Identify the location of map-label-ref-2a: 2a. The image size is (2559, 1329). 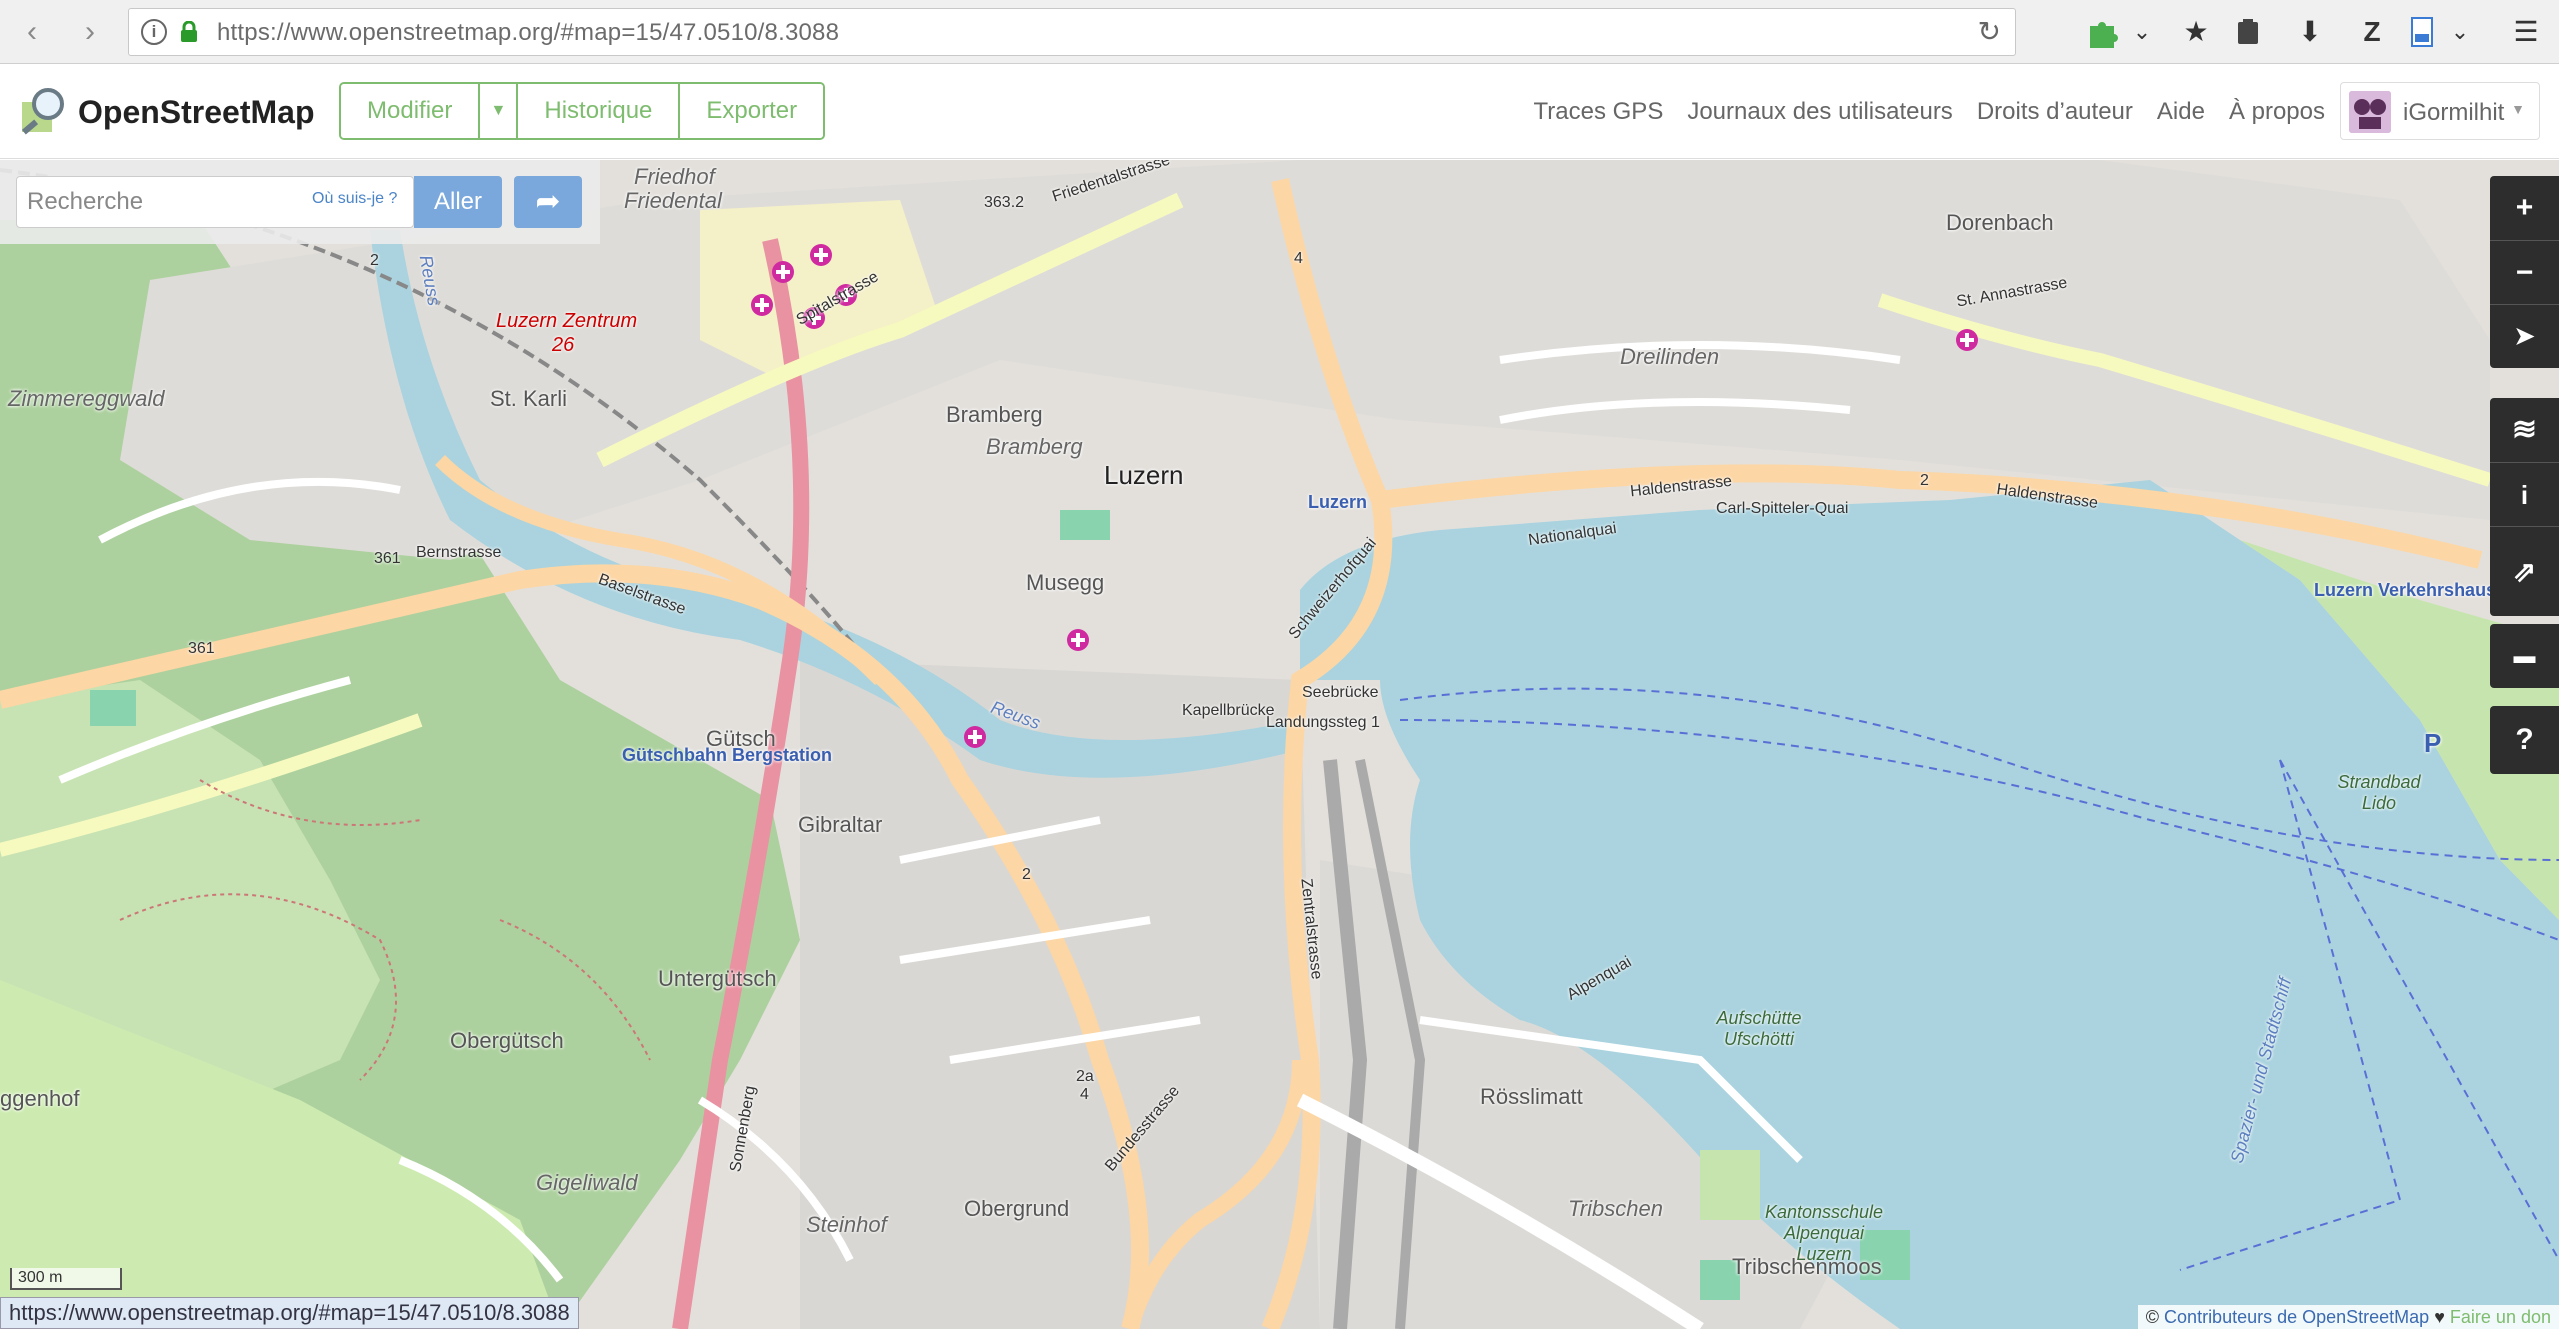
(1085, 1076).